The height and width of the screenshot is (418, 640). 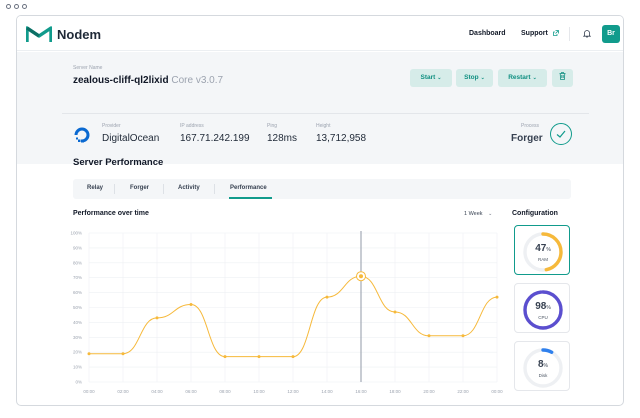 I want to click on restart-button-label: Restart, so click(x=519, y=77).